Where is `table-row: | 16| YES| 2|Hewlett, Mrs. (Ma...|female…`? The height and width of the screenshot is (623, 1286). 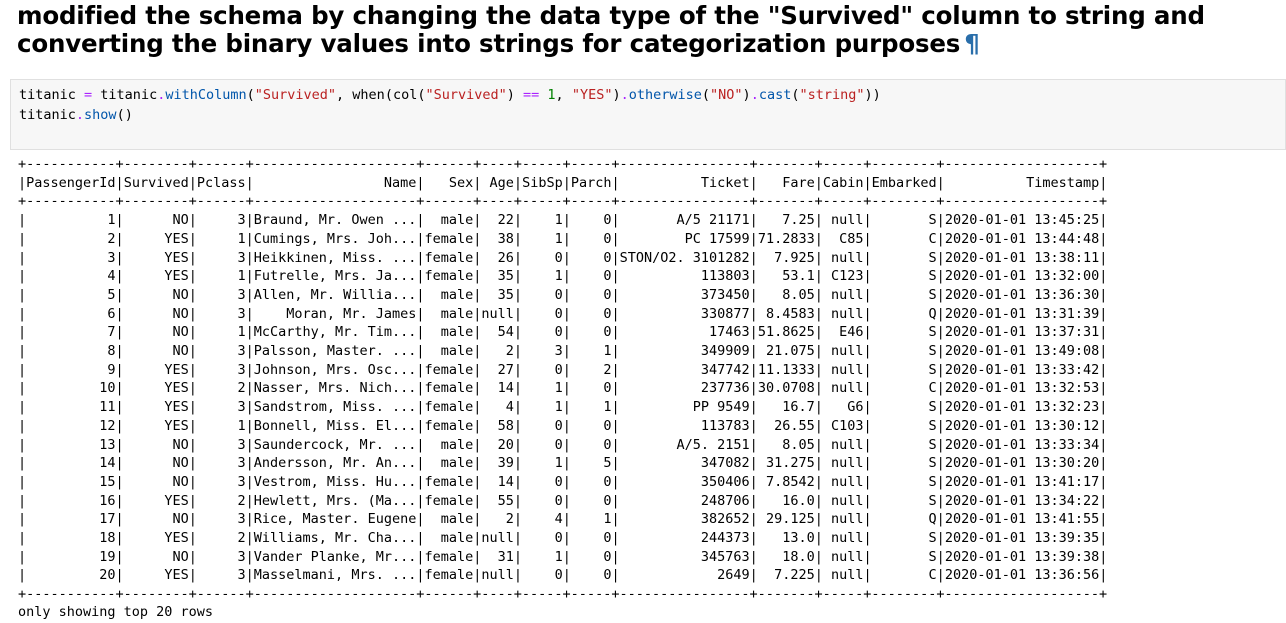 table-row: | 16| YES| 2|Hewlett, Mrs. (Ma...|female… is located at coordinates (563, 500).